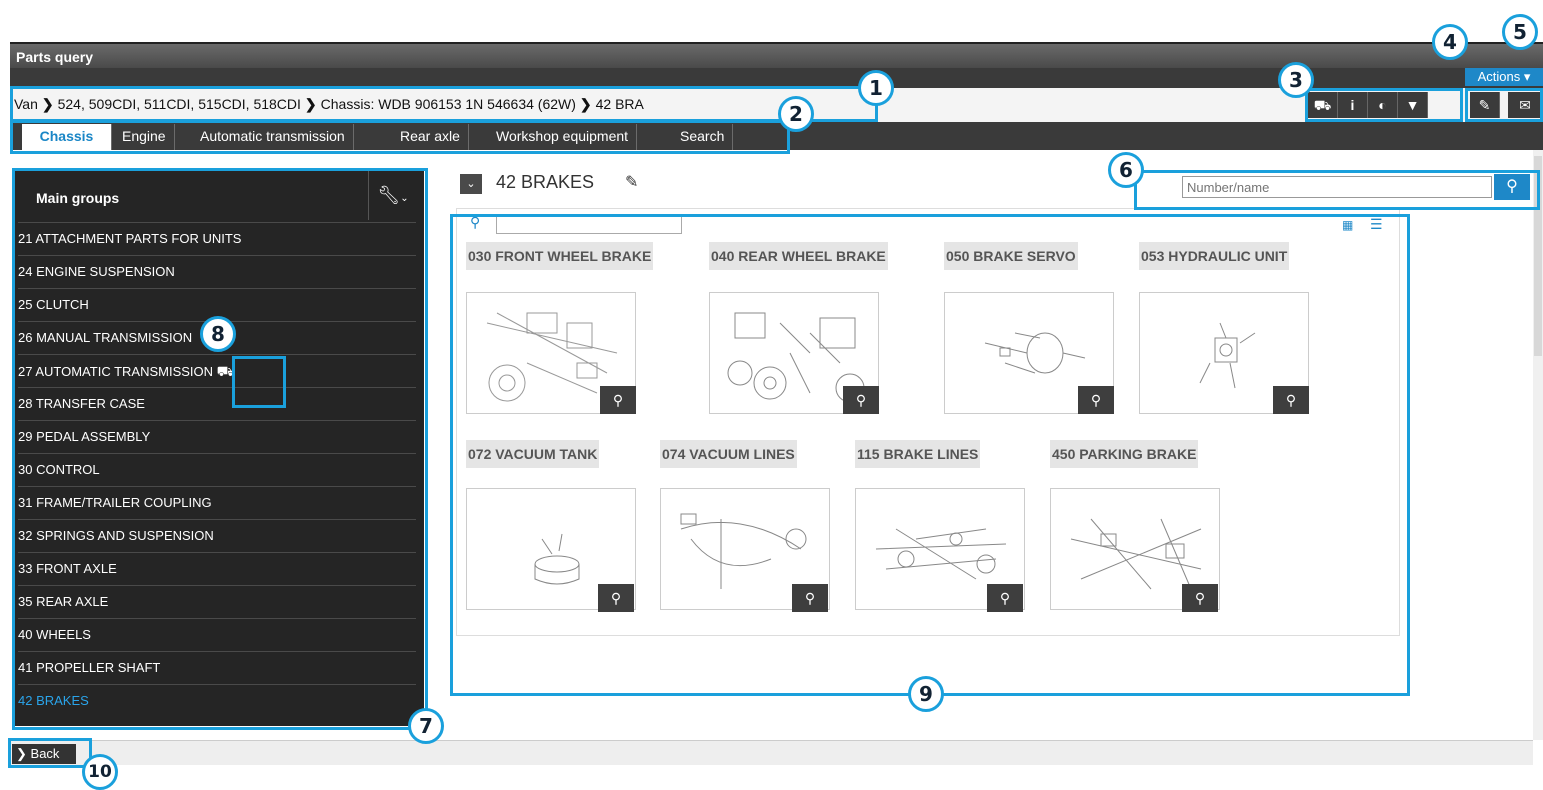 This screenshot has width=1543, height=790. I want to click on callout-badge: 2, so click(796, 114).